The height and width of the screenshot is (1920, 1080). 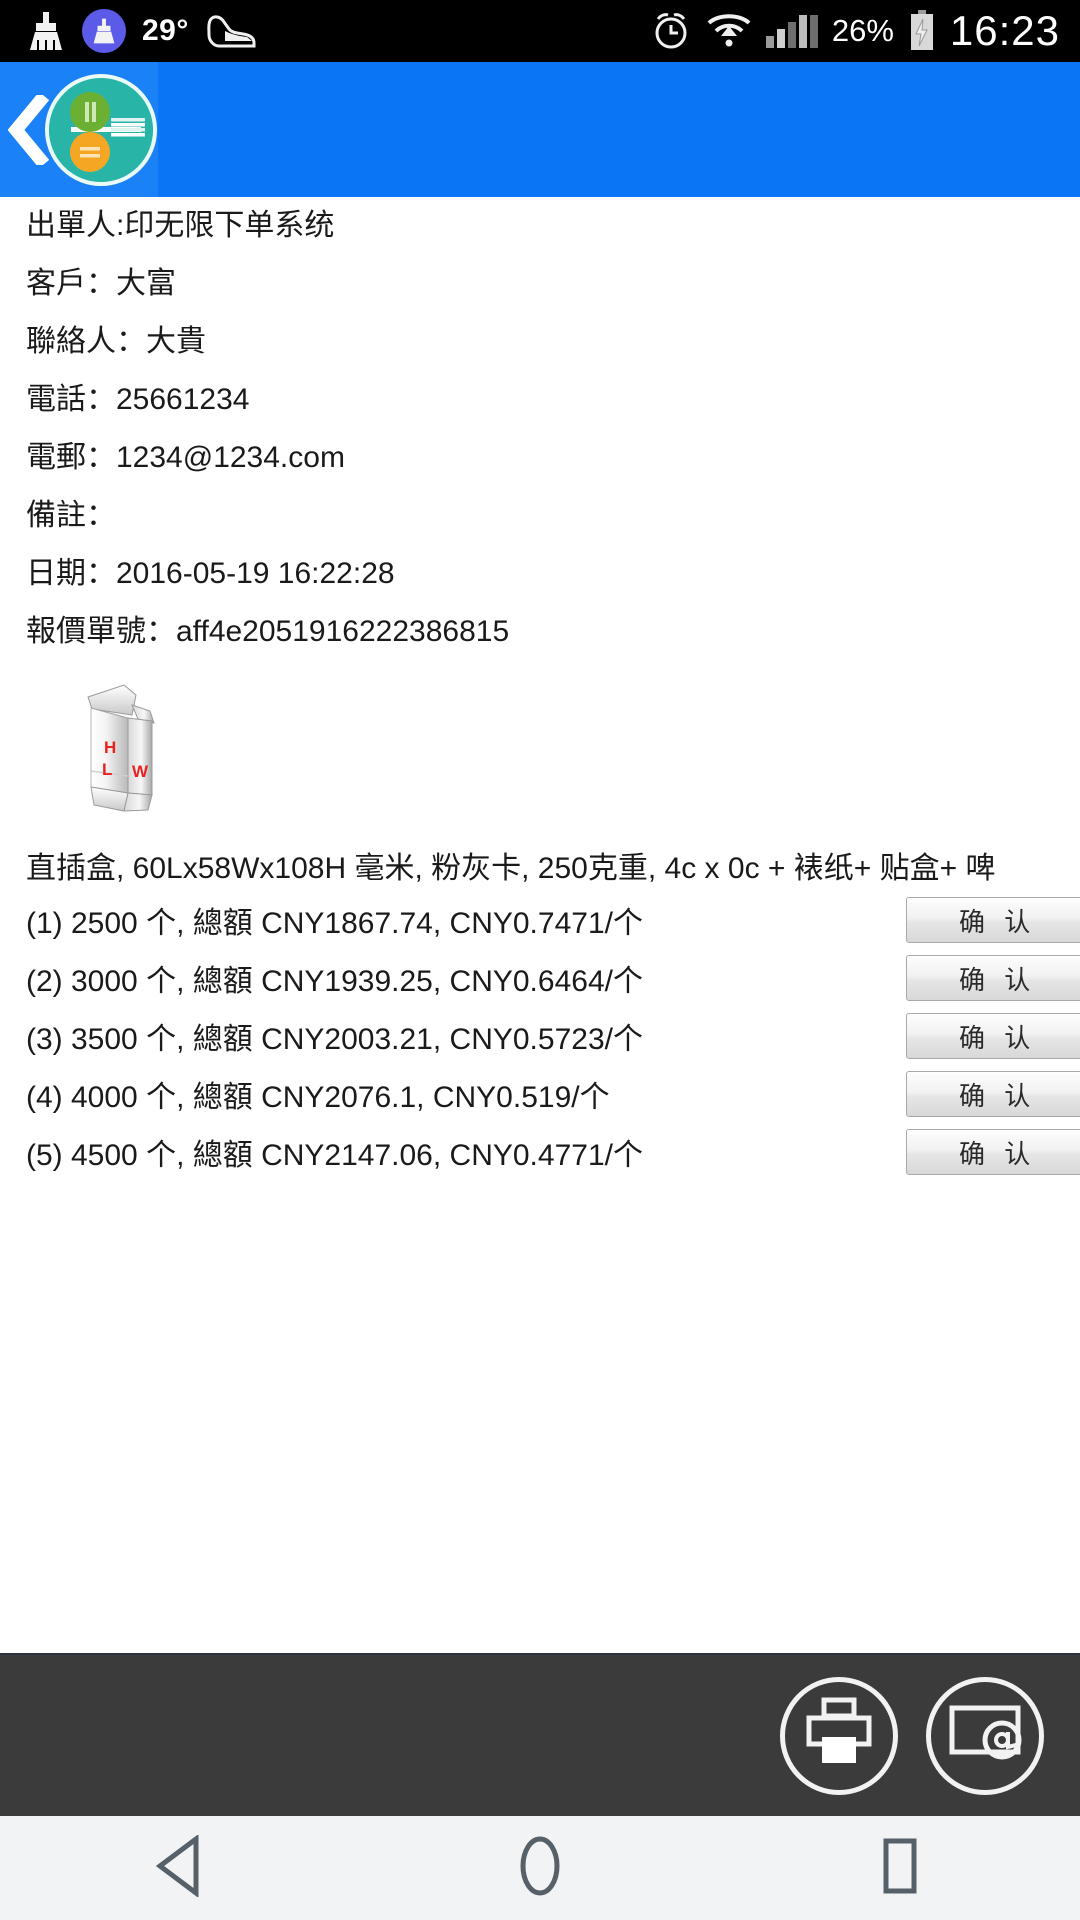 I want to click on customer-value: 大富, so click(x=146, y=283).